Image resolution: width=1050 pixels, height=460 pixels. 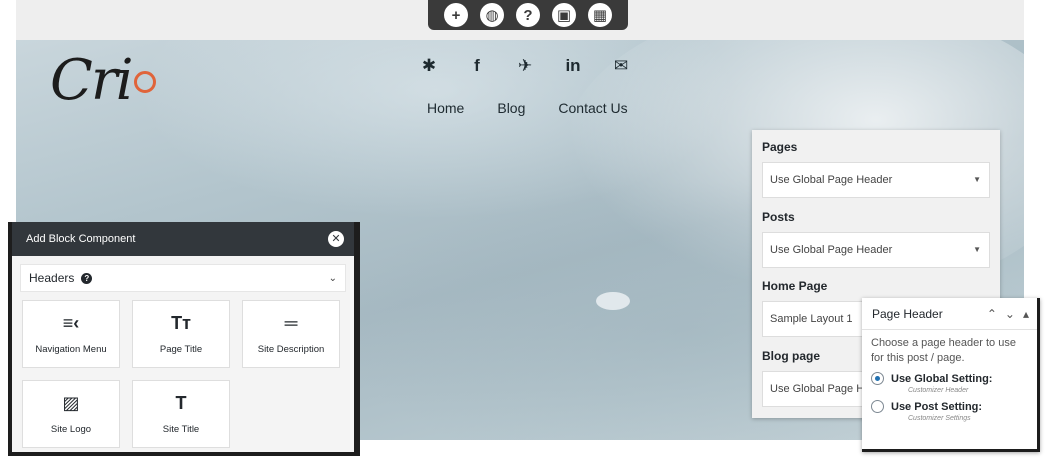 I want to click on logo-o-mark, so click(x=144, y=82).